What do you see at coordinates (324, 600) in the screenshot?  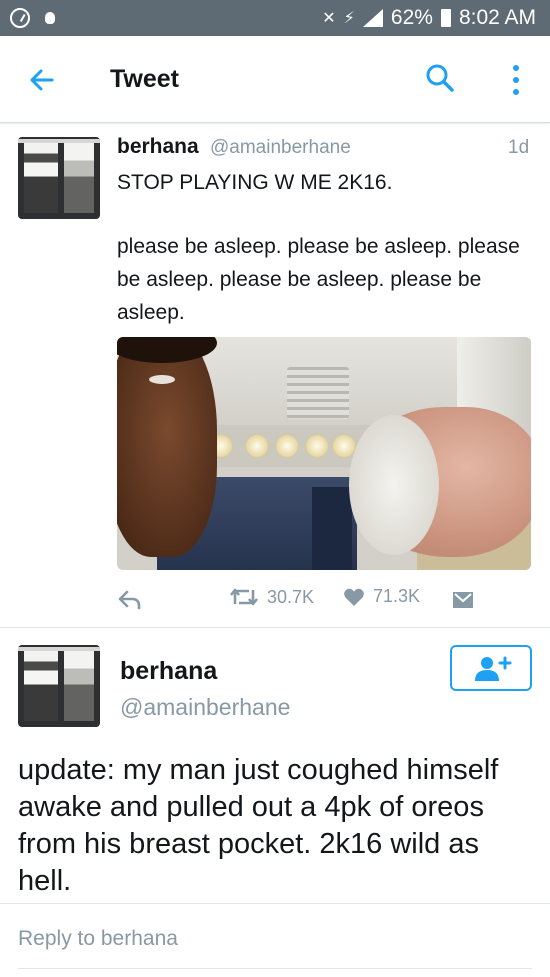 I see `tweet-actions: 30.7K 71.3K` at bounding box center [324, 600].